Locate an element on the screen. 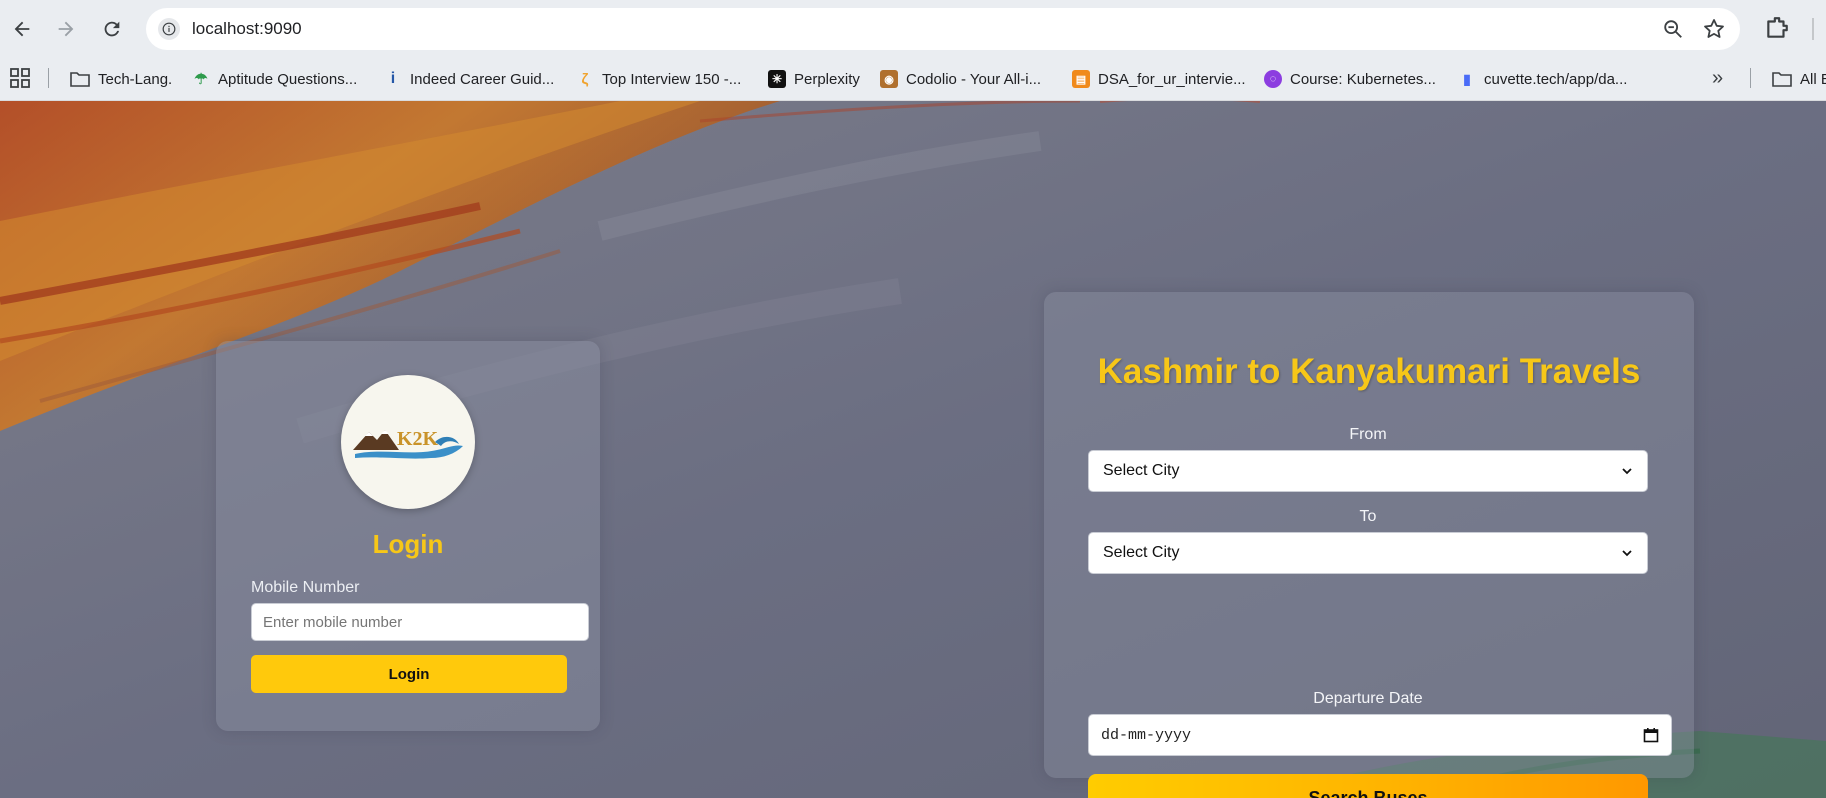  forward-button is located at coordinates (66, 29).